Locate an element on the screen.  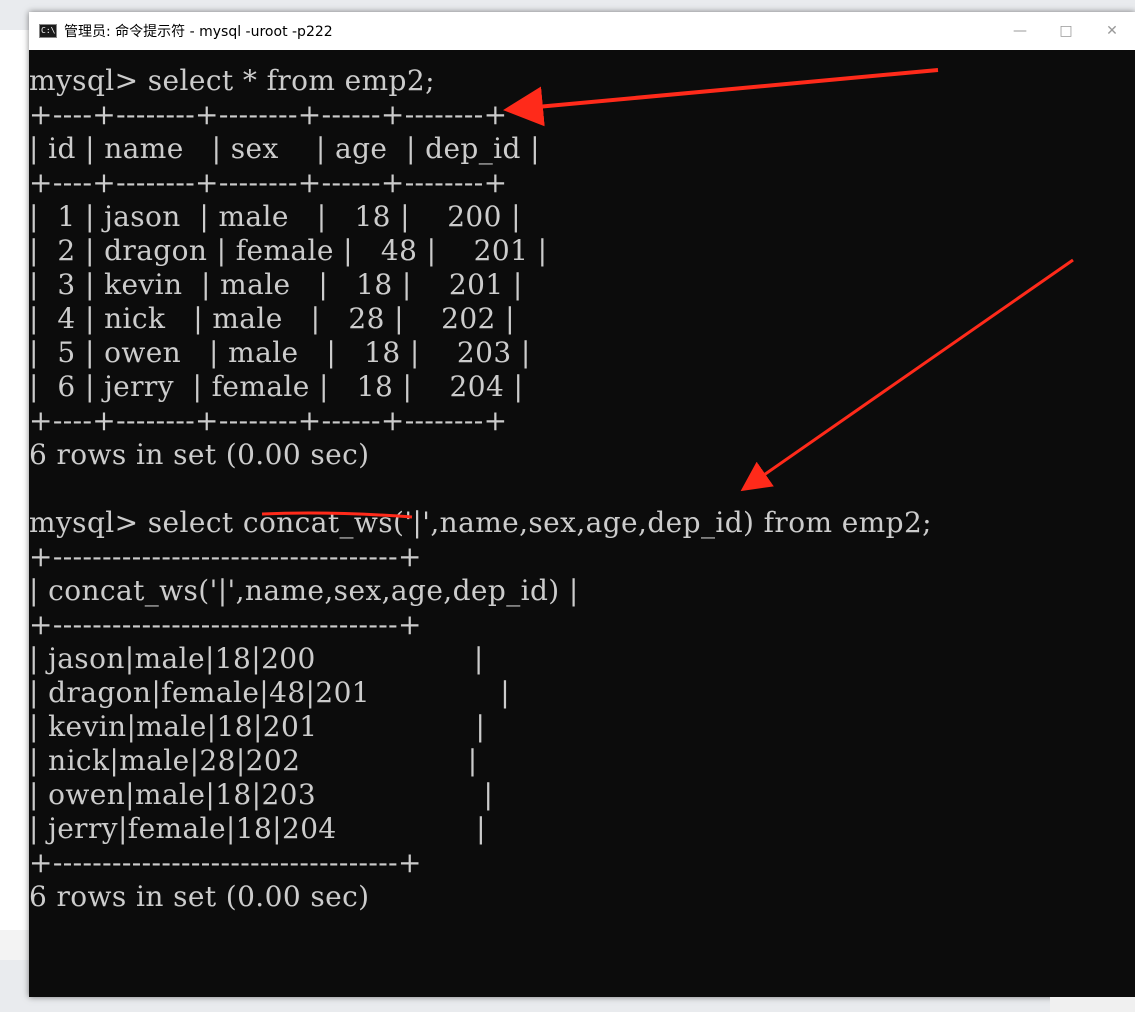
terminal-line: | nick|male|28|202 | is located at coordinates (253, 760).